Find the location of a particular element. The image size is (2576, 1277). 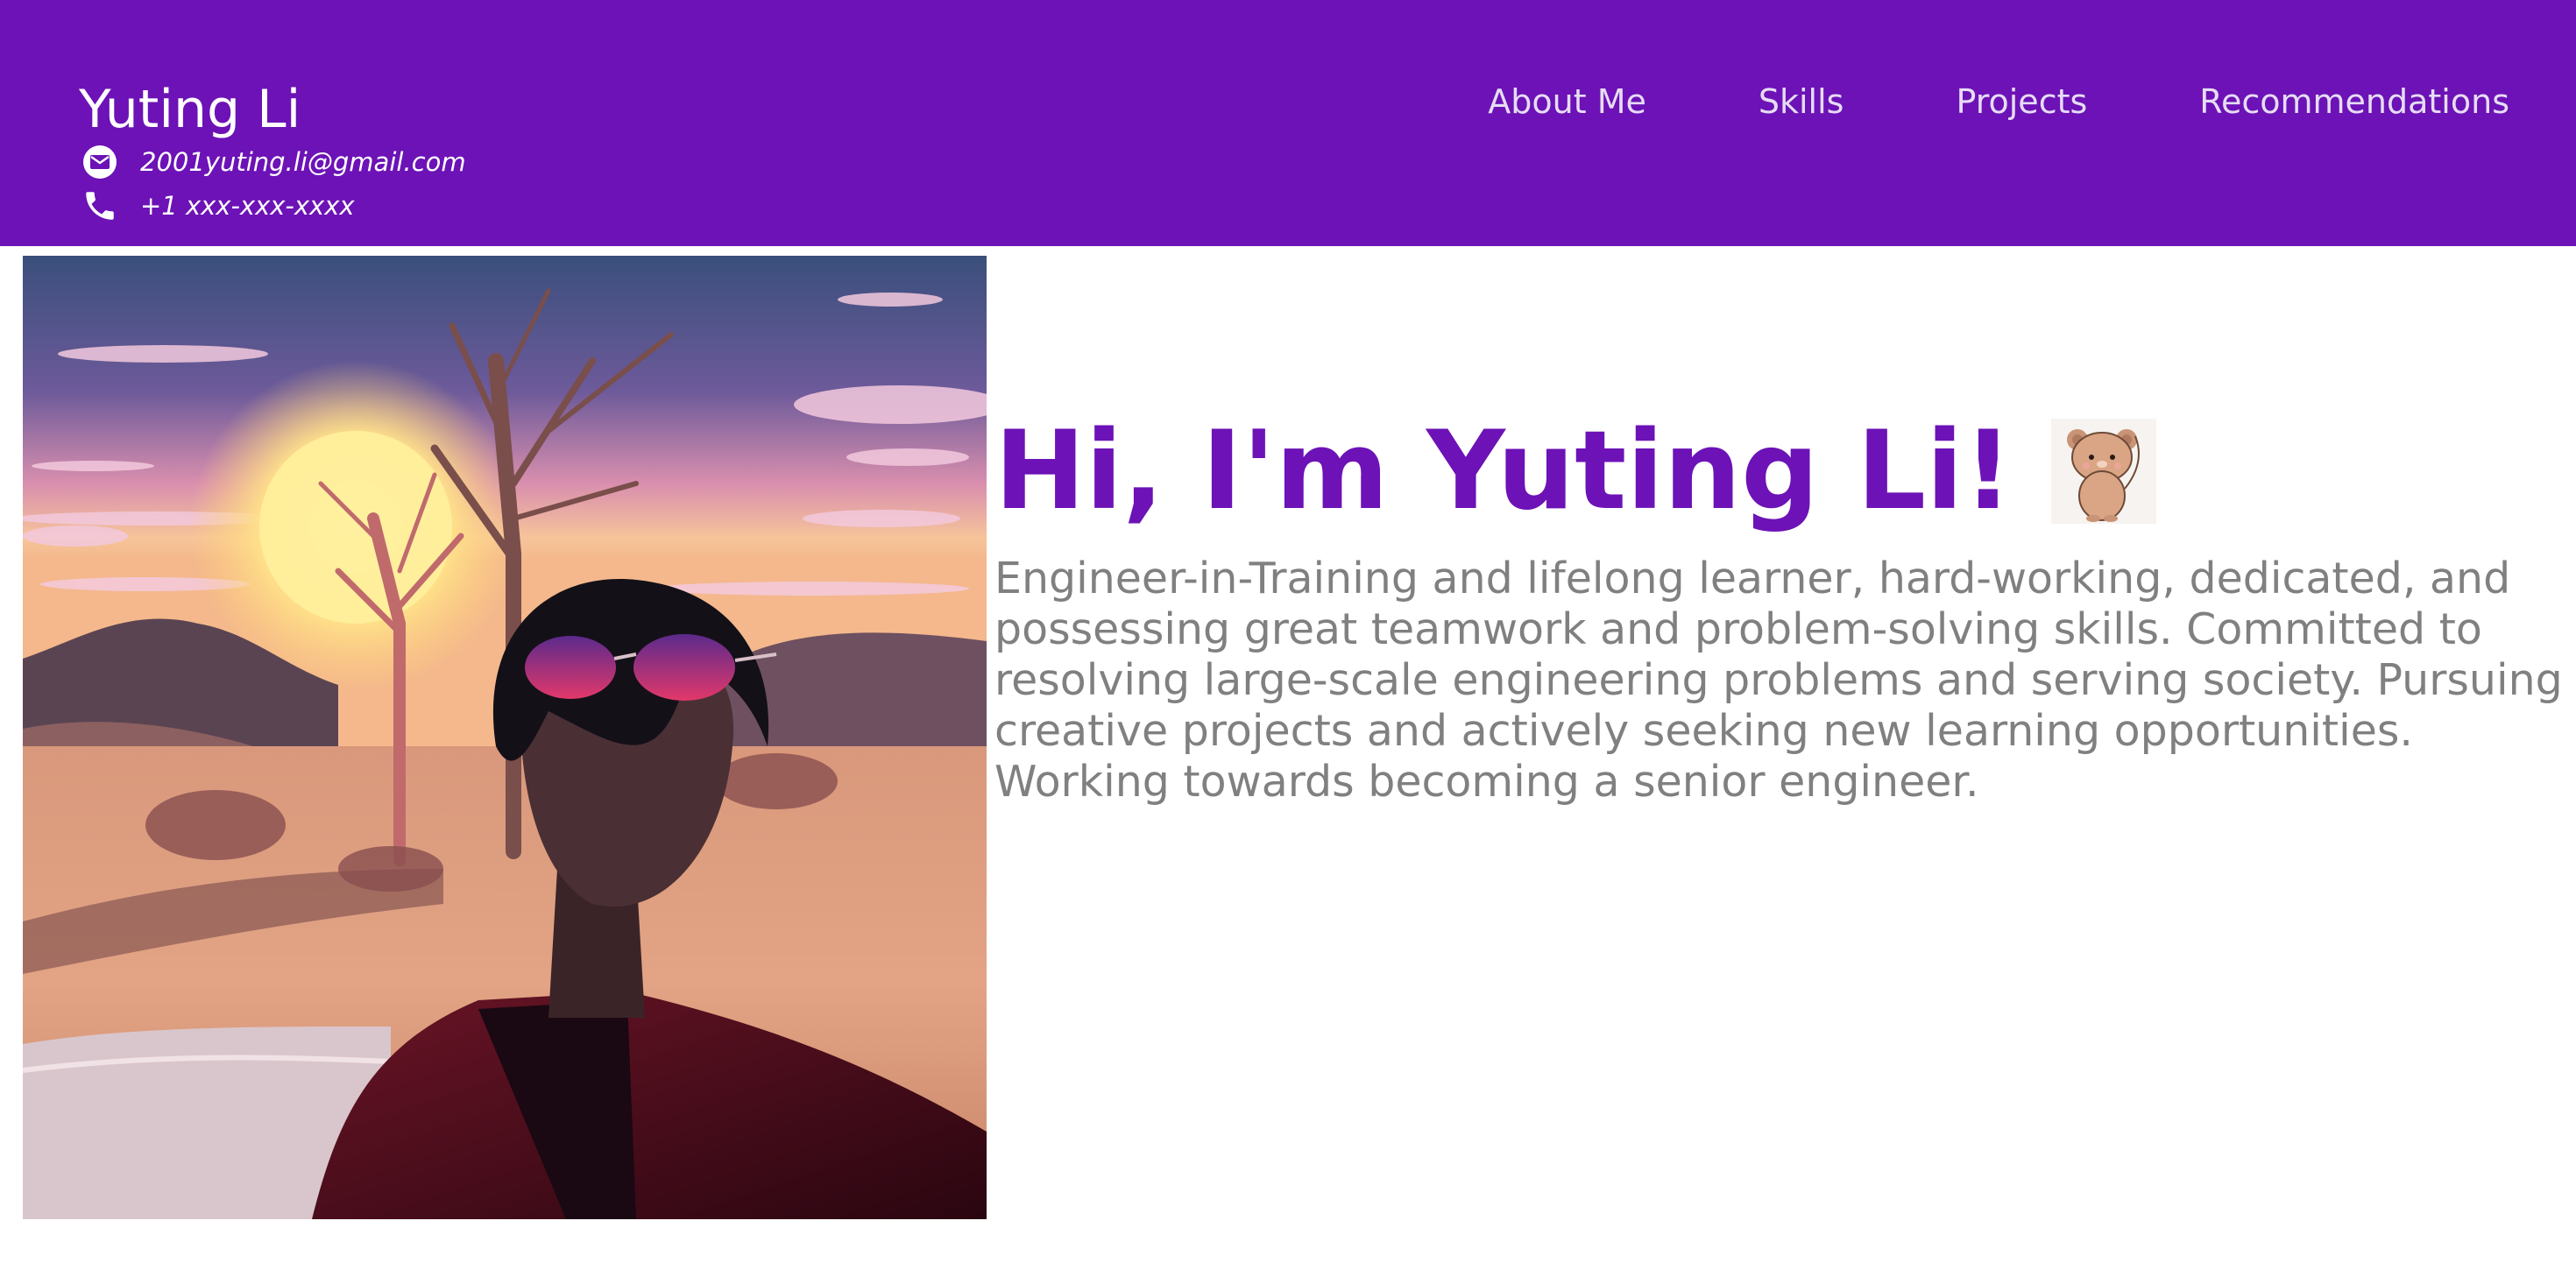

phone-number: +1 xxx-xxx-xxxx is located at coordinates (247, 206).